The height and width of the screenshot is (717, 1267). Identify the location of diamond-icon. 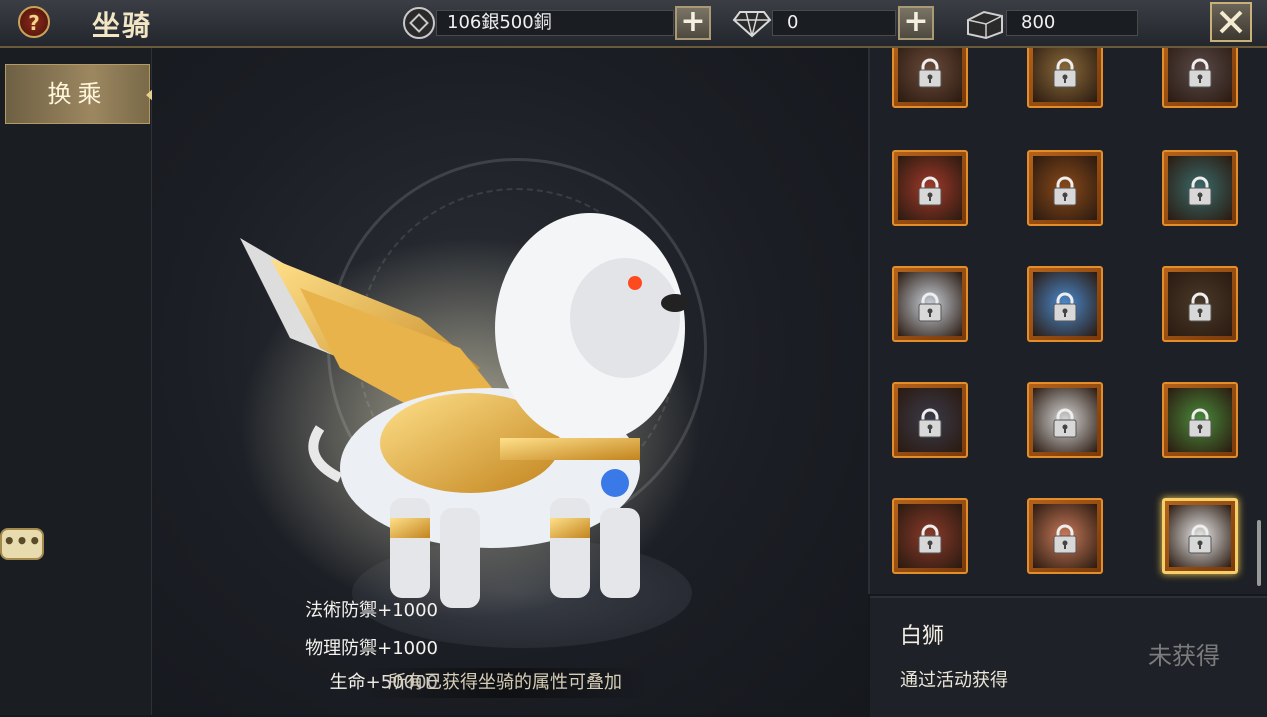
(752, 24).